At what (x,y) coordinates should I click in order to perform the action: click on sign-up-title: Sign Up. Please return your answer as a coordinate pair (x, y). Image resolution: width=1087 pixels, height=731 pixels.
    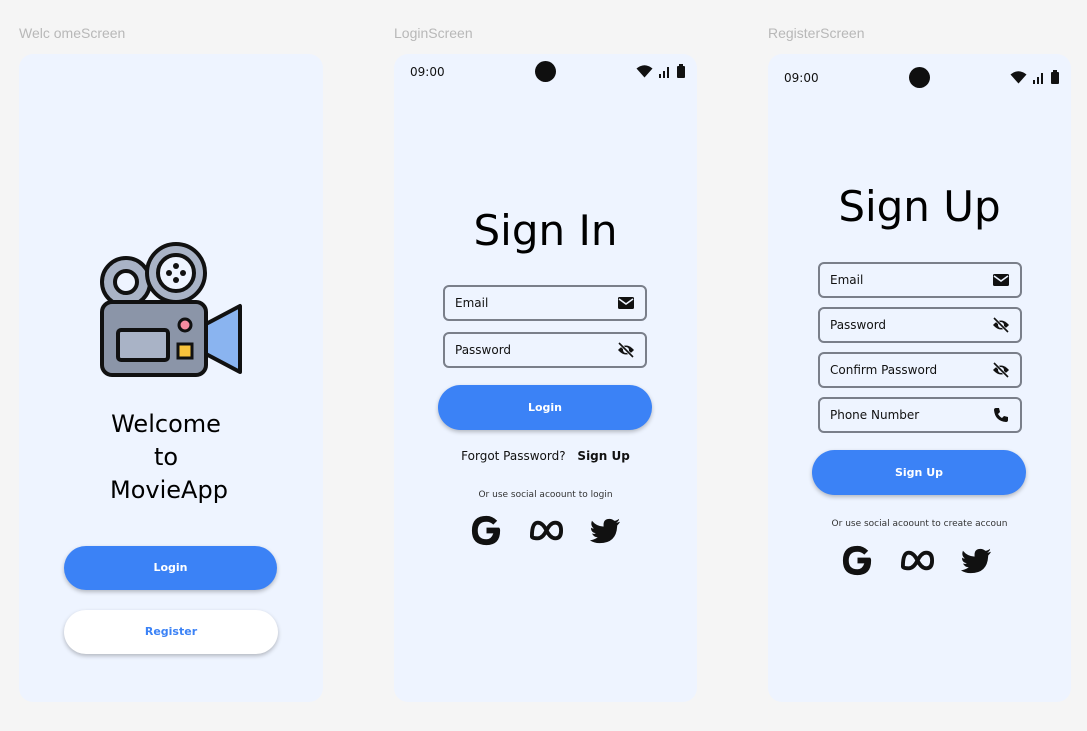
    Looking at the image, I should click on (919, 206).